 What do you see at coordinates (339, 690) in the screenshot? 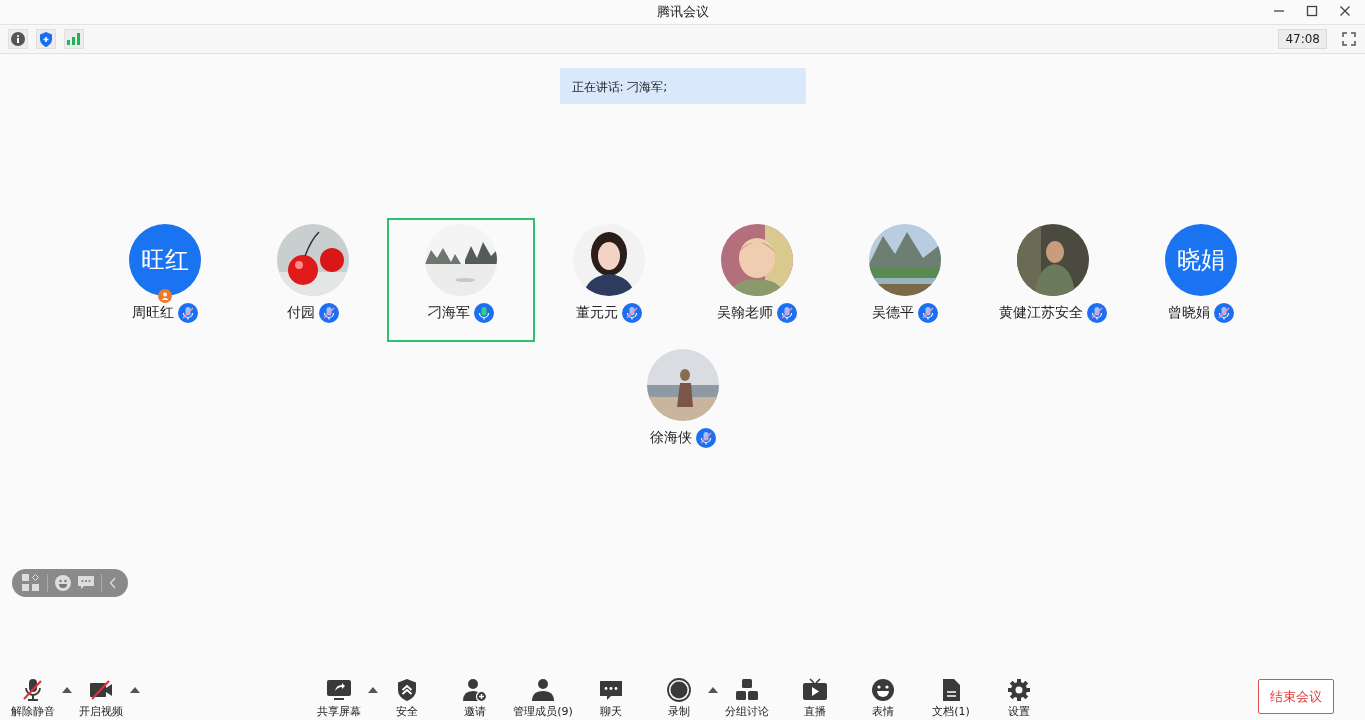
I see `screen-share-icon` at bounding box center [339, 690].